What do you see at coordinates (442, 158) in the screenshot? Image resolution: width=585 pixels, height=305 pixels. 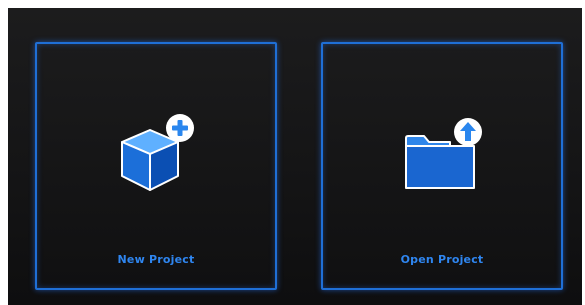 I see `folder-upload-icon` at bounding box center [442, 158].